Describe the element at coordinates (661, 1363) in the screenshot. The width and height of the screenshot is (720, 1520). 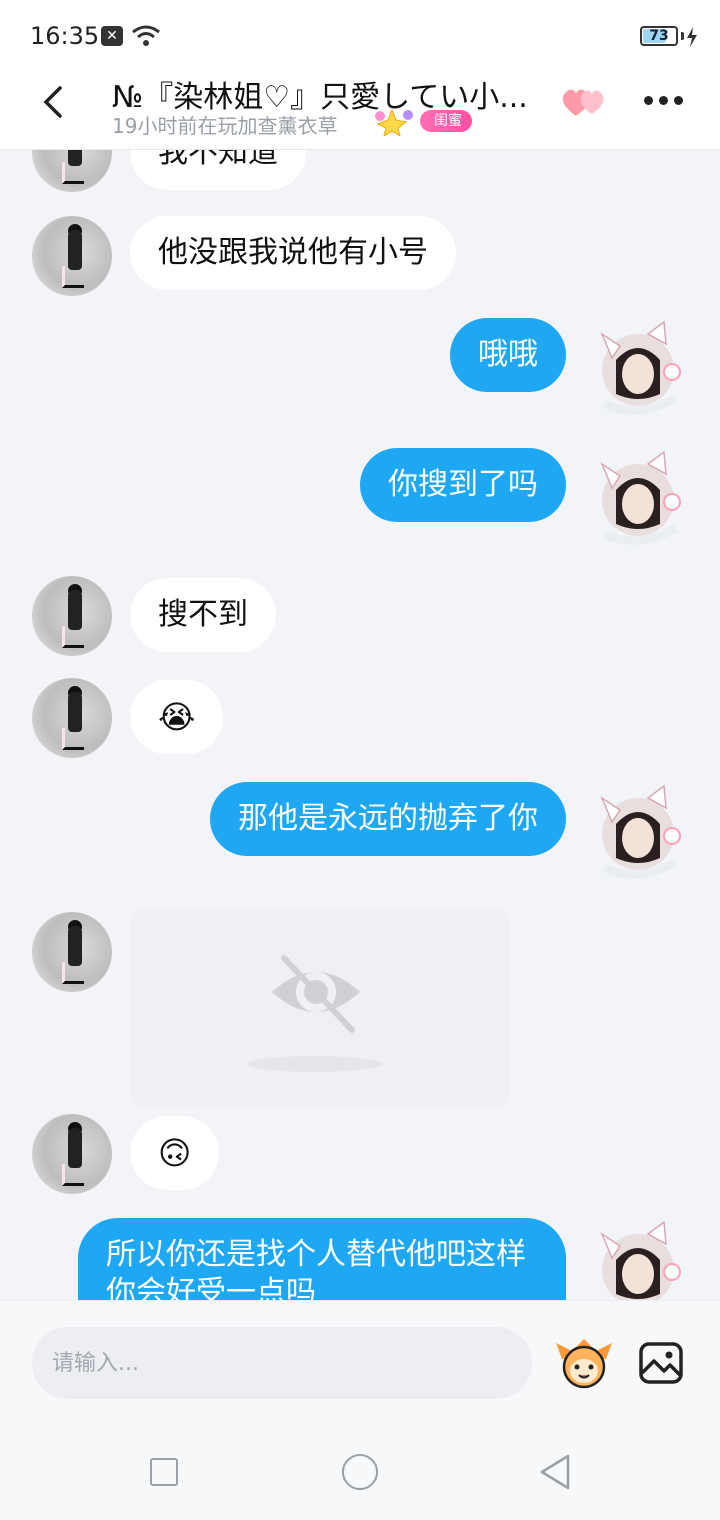
I see `image-icon` at that location.